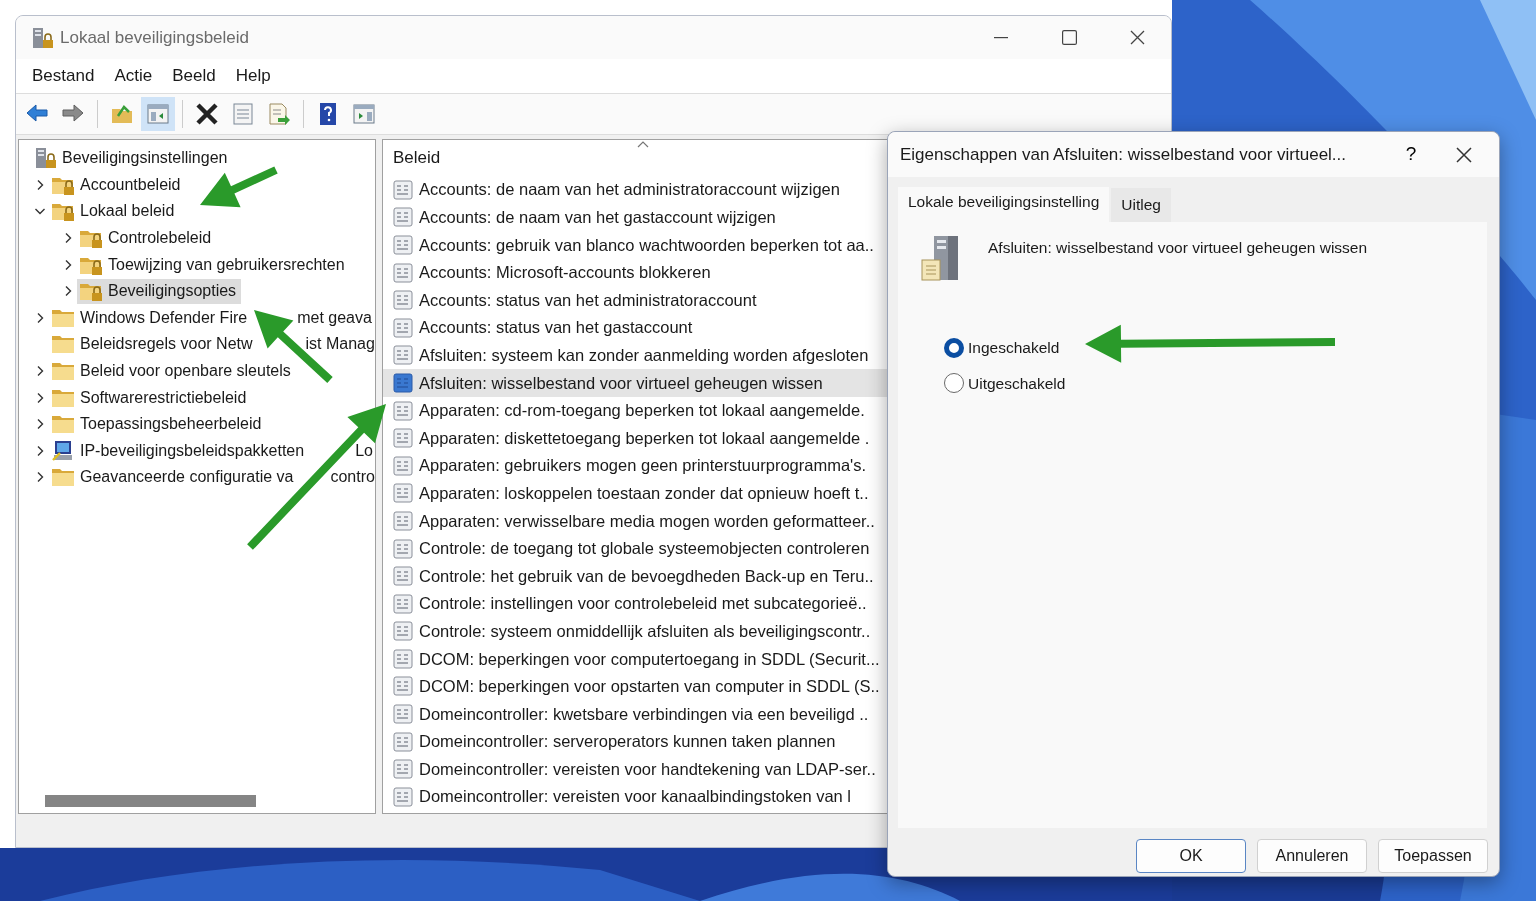  What do you see at coordinates (179, 451) in the screenshot?
I see `tree-item: IP-beveiligingsbeleidspakketten` at bounding box center [179, 451].